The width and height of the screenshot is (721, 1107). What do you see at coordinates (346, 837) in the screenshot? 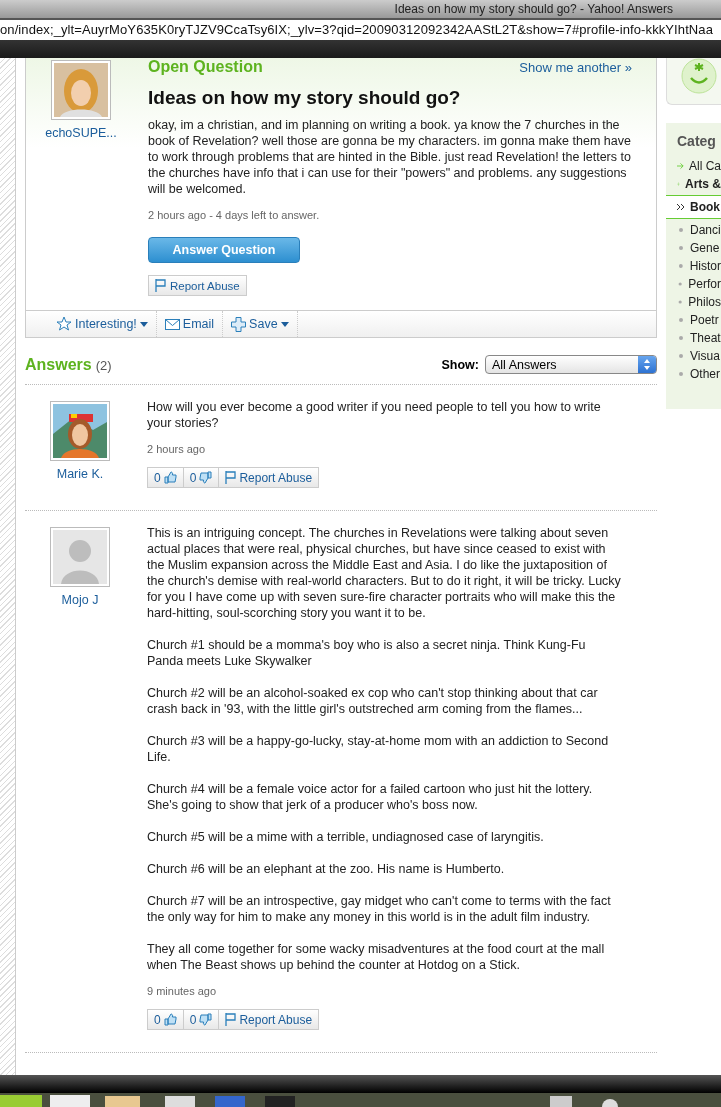
I see `answer-paragraph: Church #5 will be a mime with a terrible, undiagnosed case of laryngitis.` at bounding box center [346, 837].